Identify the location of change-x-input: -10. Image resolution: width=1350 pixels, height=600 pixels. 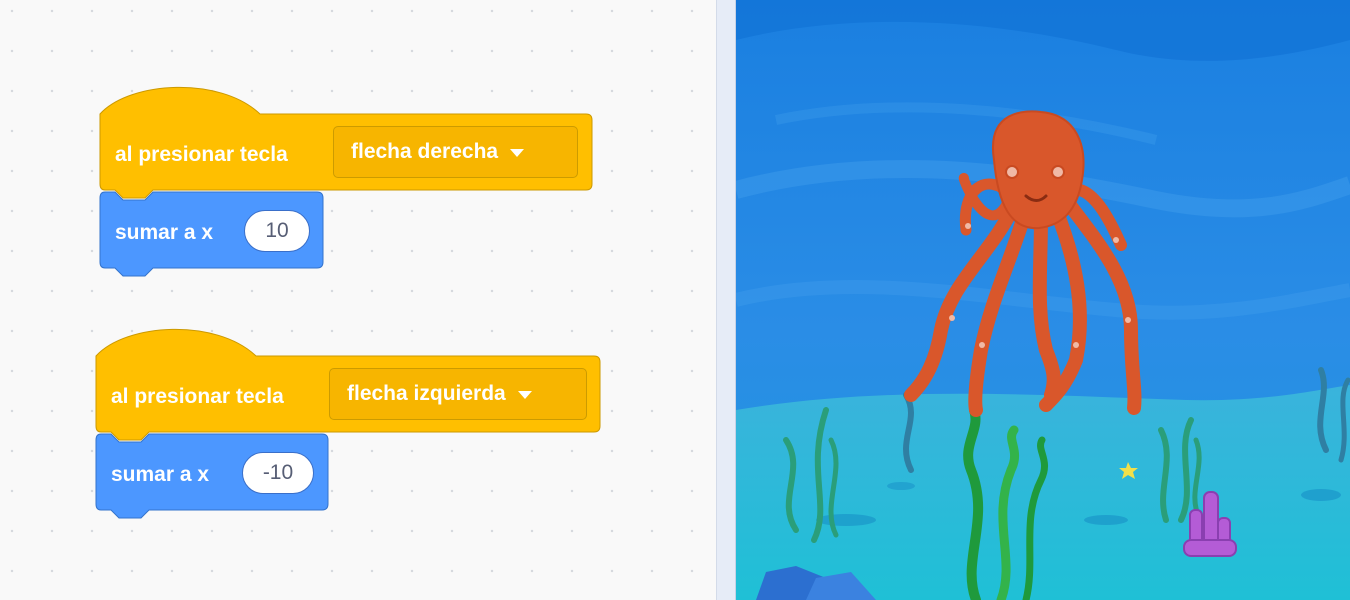
(278, 473).